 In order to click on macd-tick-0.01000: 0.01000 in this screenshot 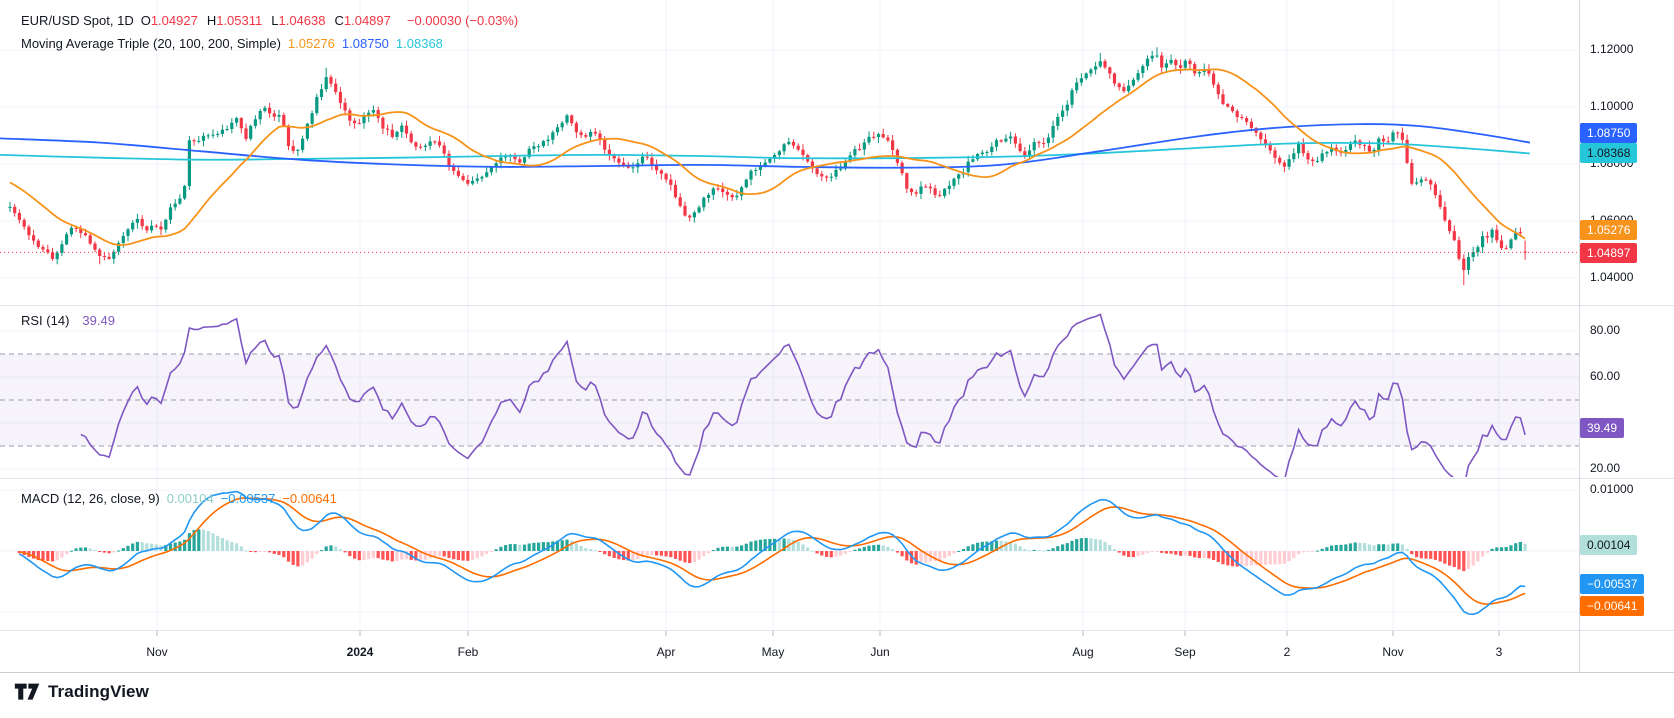, I will do `click(1612, 489)`.